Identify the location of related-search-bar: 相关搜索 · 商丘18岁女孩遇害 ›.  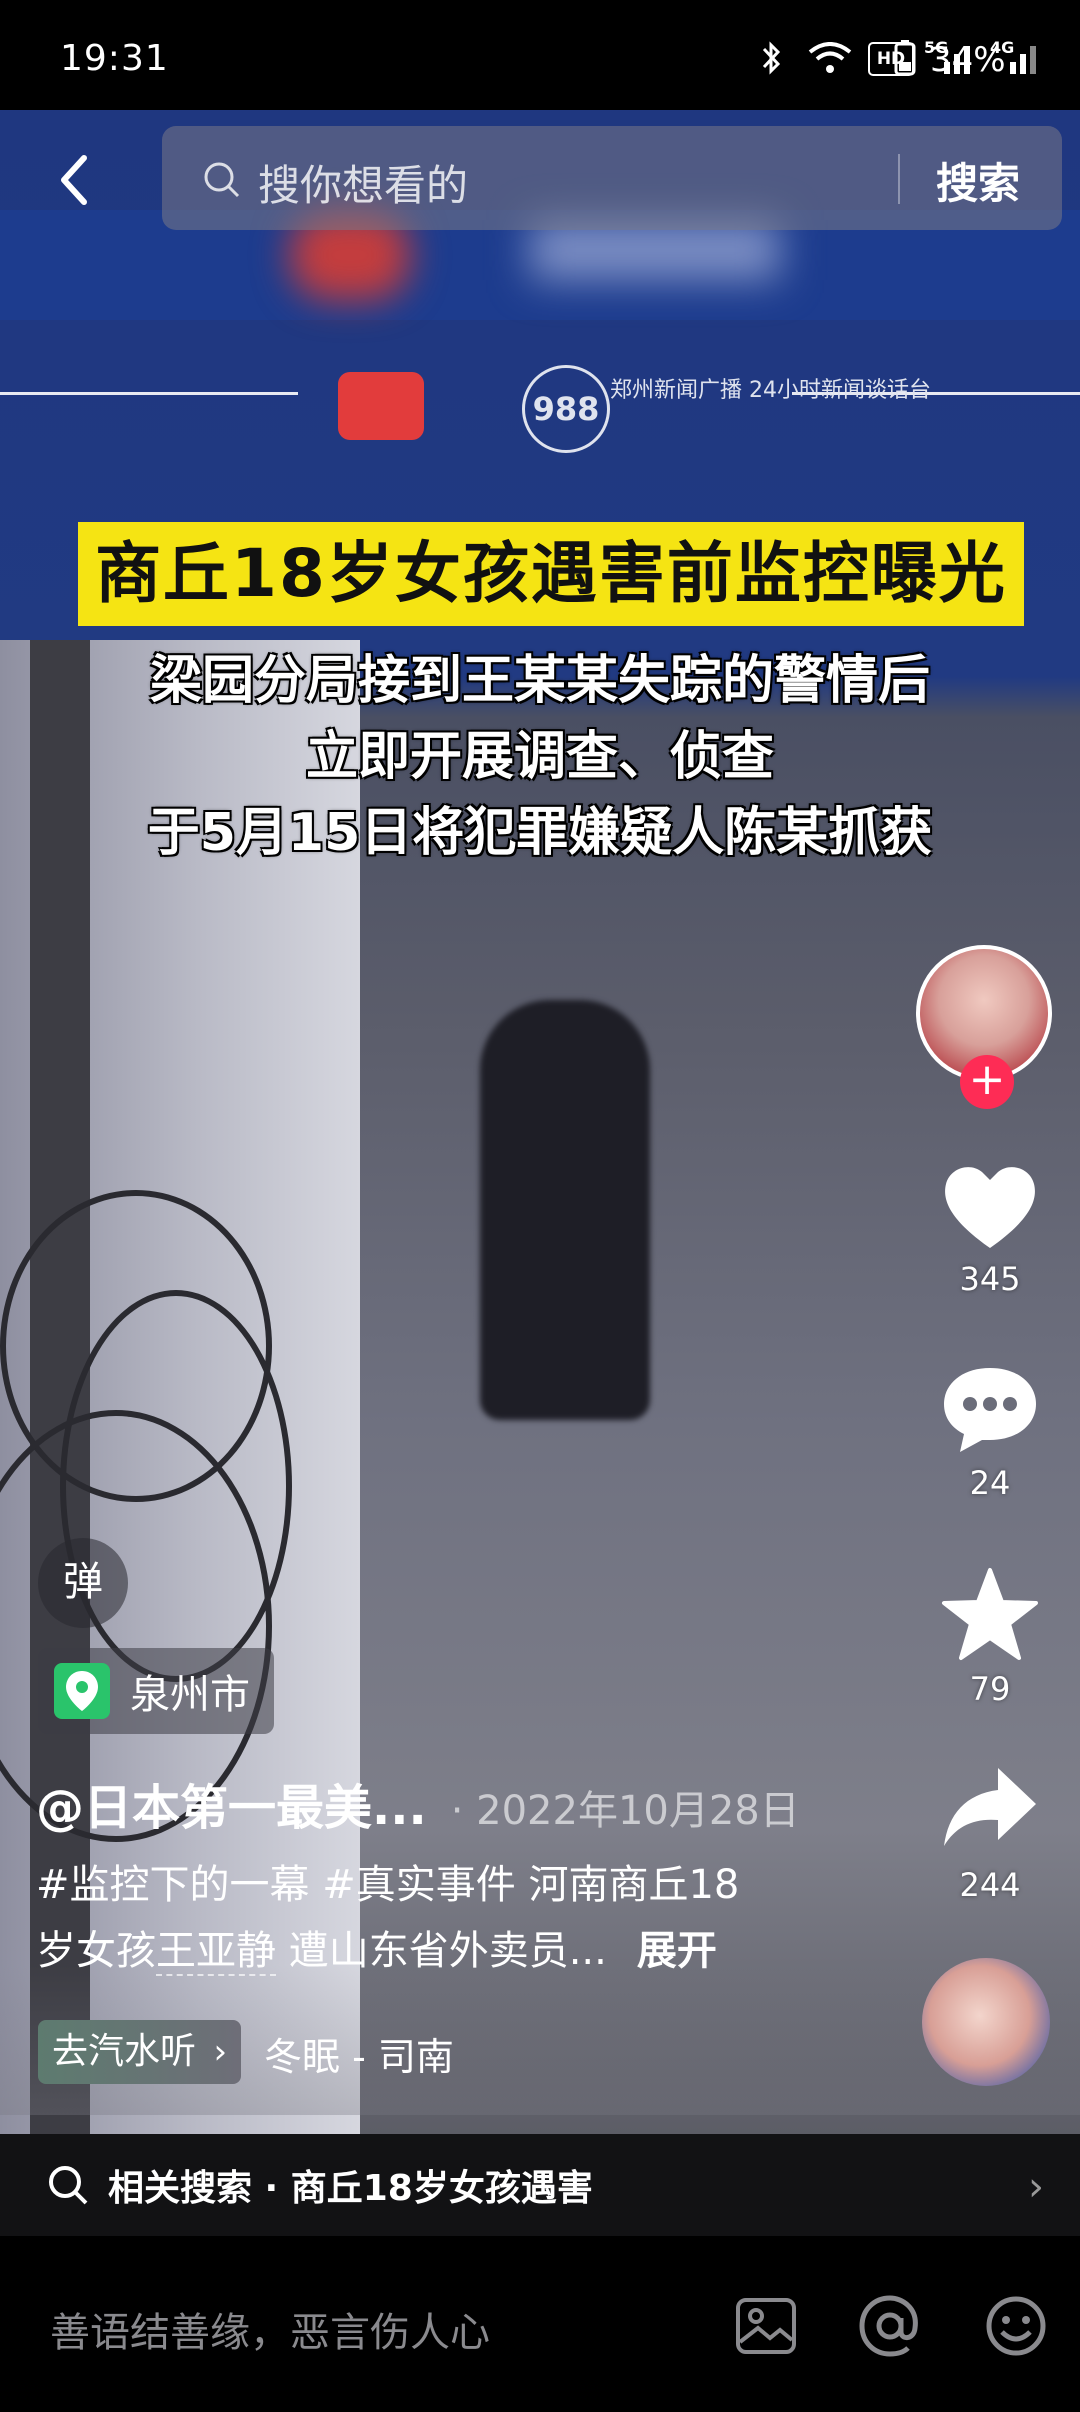
(540, 2185).